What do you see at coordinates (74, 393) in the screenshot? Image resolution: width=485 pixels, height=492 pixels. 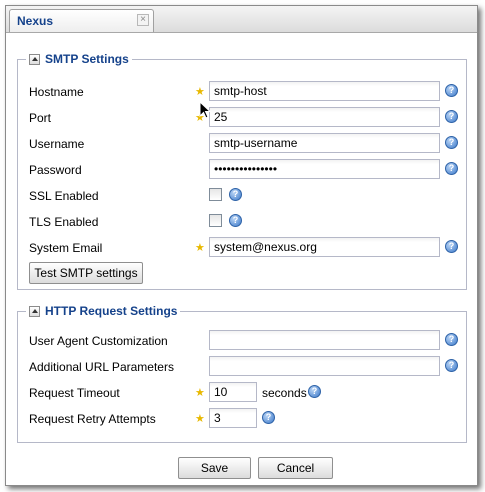 I see `timeout-label: Request Timeout` at bounding box center [74, 393].